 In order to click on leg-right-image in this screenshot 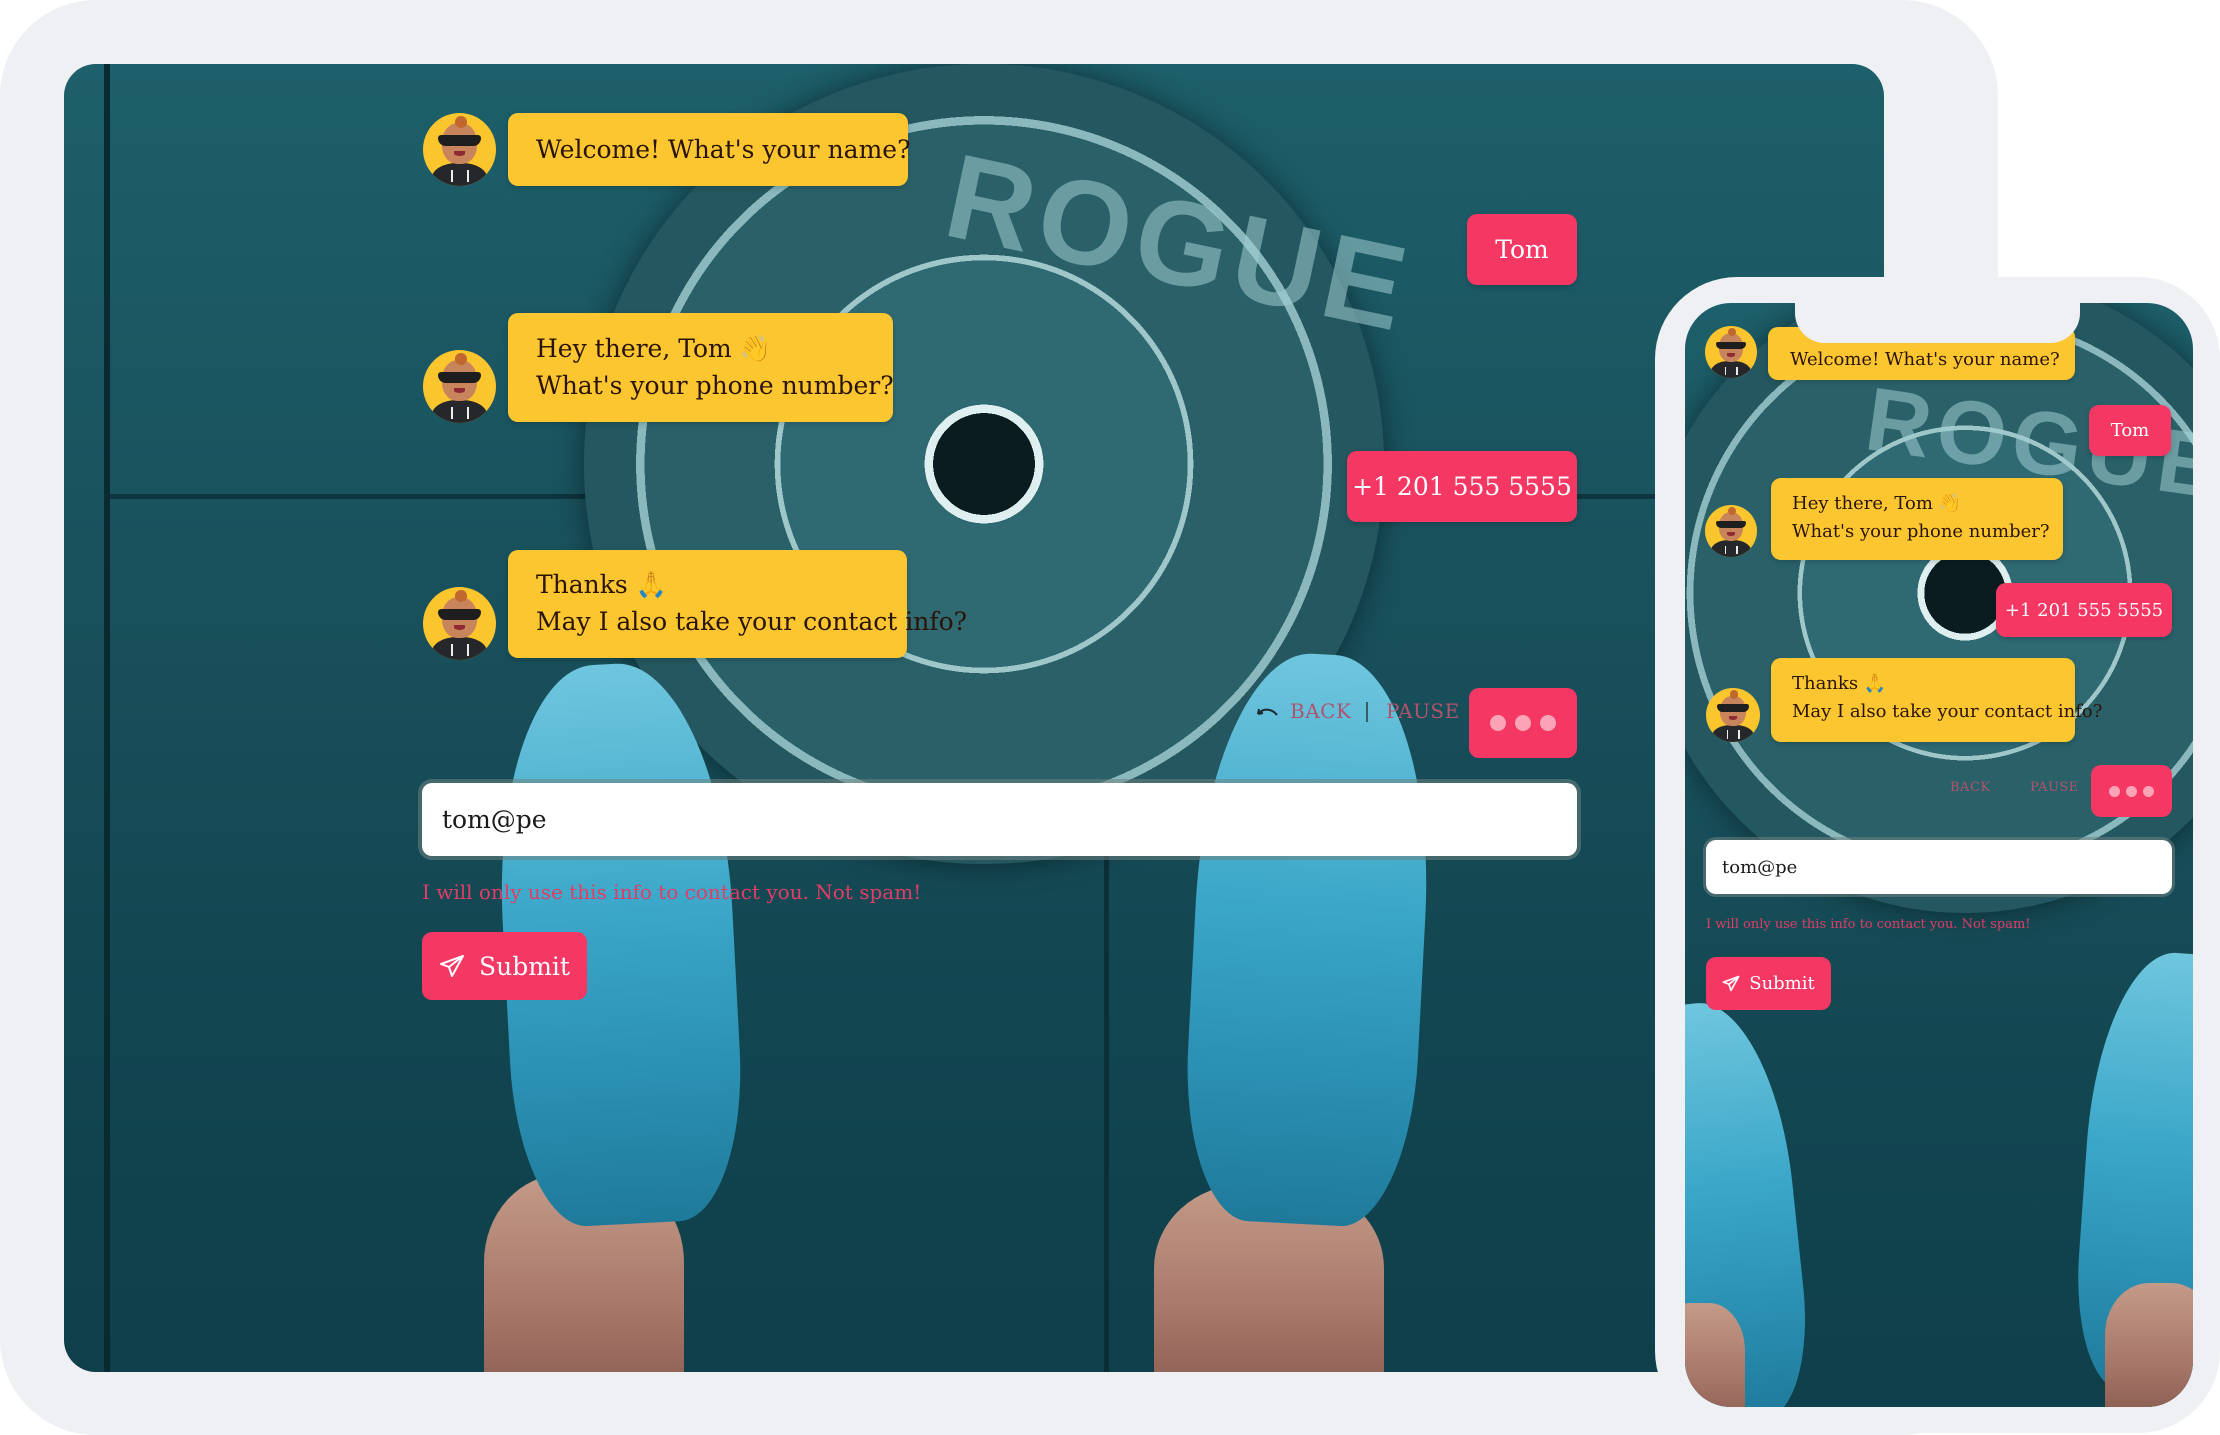, I will do `click(2149, 1345)`.